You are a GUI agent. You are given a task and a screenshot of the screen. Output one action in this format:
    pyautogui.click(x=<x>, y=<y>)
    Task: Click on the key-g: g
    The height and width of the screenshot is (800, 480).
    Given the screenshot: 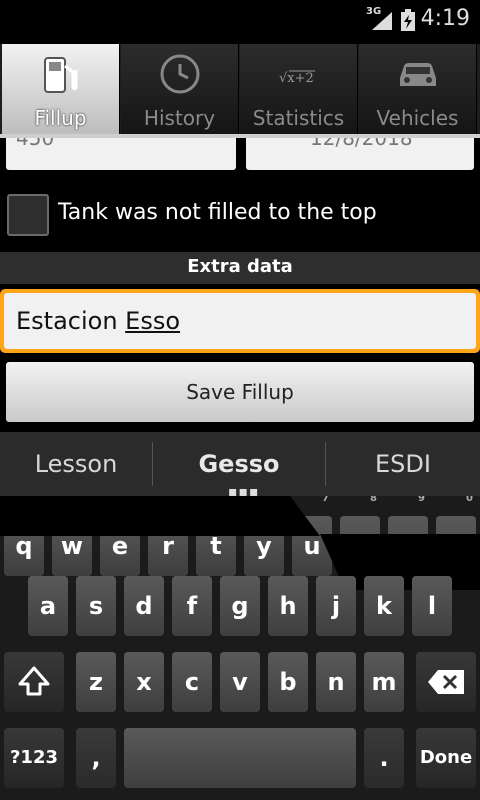 What is the action you would take?
    pyautogui.click(x=240, y=606)
    